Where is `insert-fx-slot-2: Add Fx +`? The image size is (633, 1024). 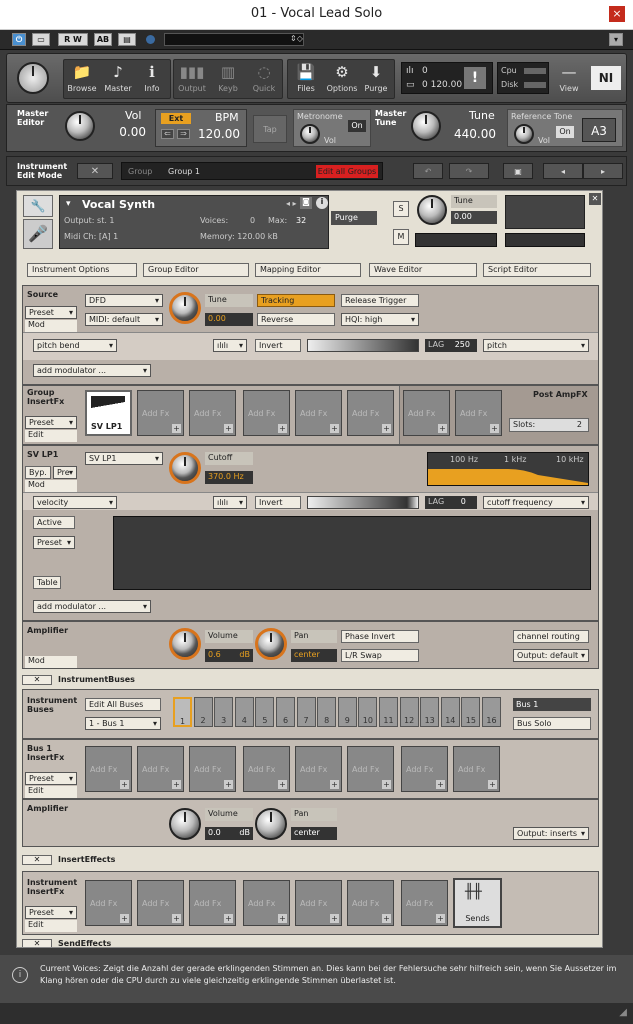 insert-fx-slot-2: Add Fx + is located at coordinates (160, 903).